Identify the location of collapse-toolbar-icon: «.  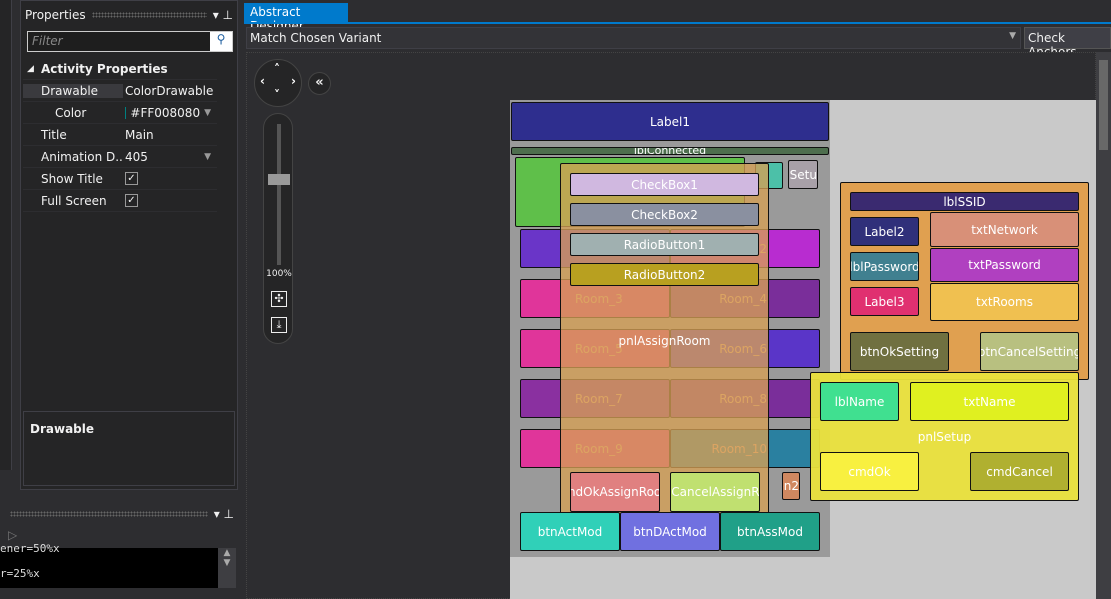
(319, 83).